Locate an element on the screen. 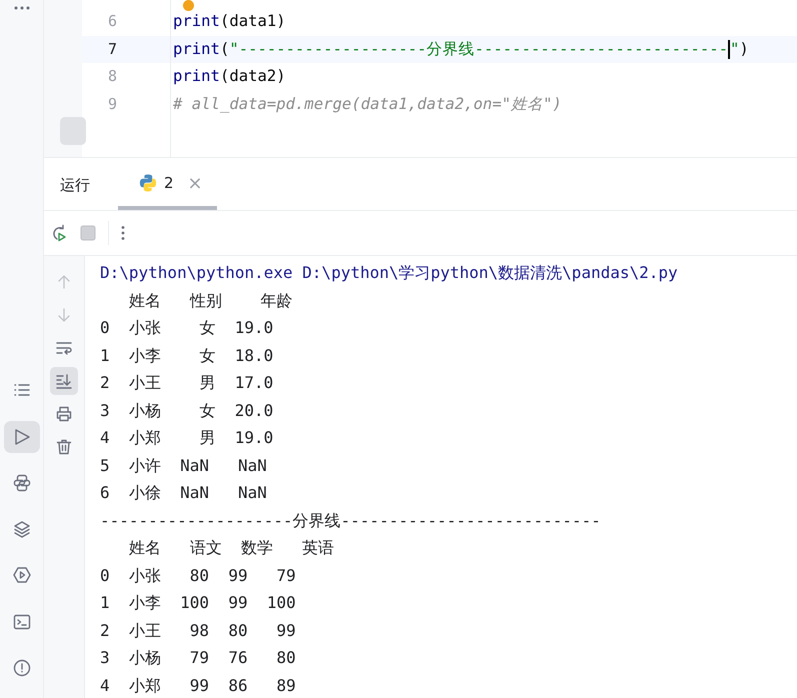  line-number: 8 is located at coordinates (112, 76).